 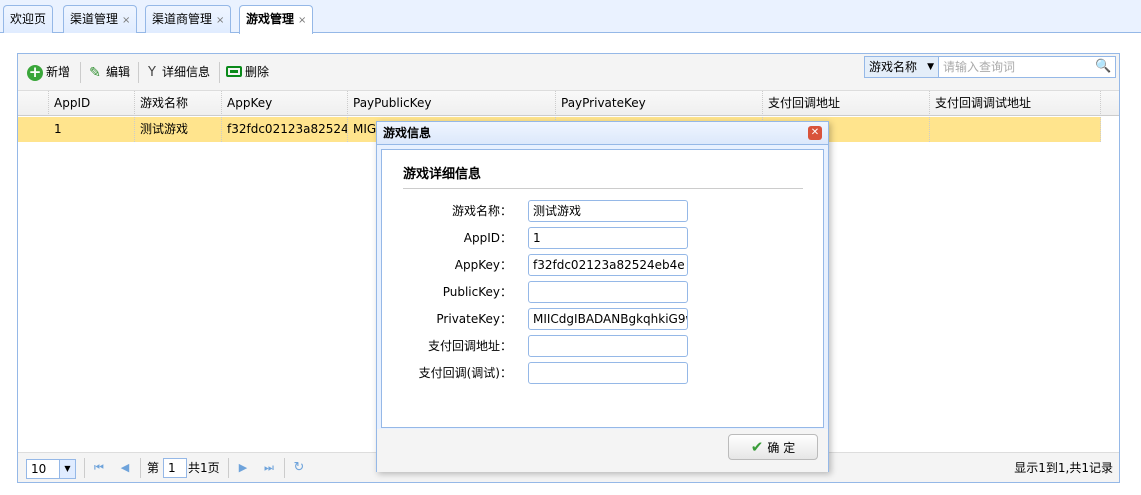 What do you see at coordinates (125, 468) in the screenshot?
I see `prev-page-icon: ◀` at bounding box center [125, 468].